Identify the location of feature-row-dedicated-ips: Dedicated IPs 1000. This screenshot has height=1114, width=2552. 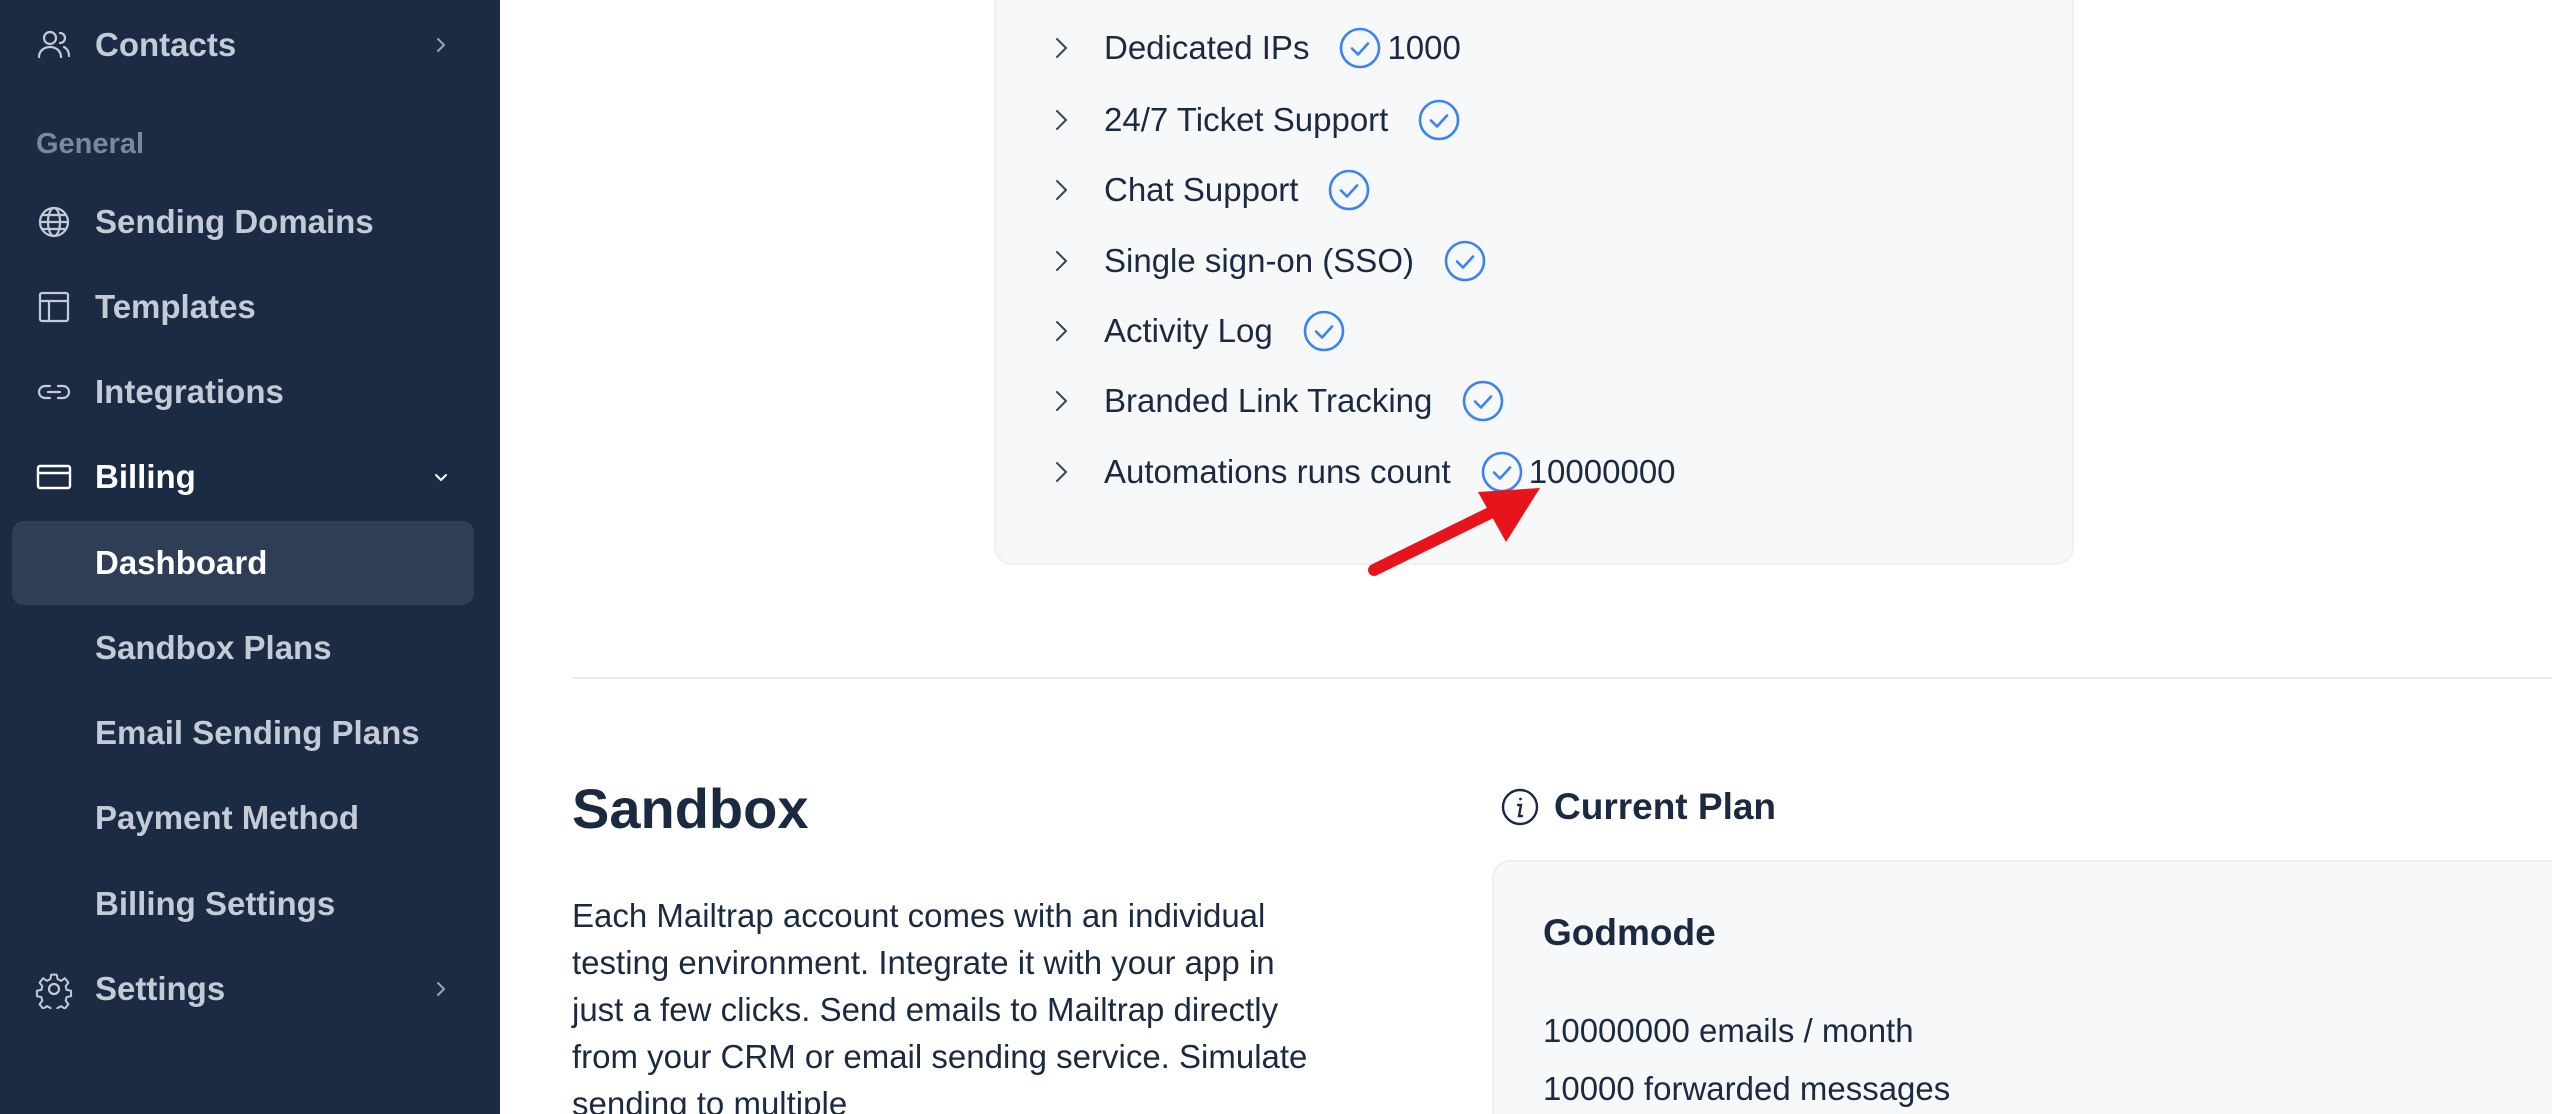
(1254, 48).